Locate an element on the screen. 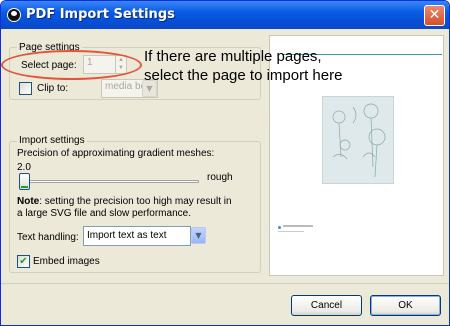 This screenshot has width=450, height=326. clip-to-label: Clip to: is located at coordinates (53, 88).